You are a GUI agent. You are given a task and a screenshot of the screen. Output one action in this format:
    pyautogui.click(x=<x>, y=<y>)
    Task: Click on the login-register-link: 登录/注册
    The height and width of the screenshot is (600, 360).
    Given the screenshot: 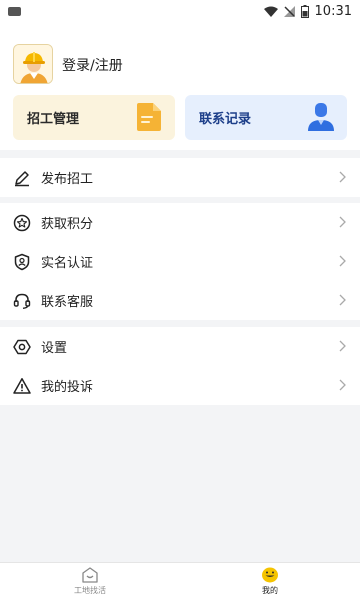 What is the action you would take?
    pyautogui.click(x=92, y=65)
    